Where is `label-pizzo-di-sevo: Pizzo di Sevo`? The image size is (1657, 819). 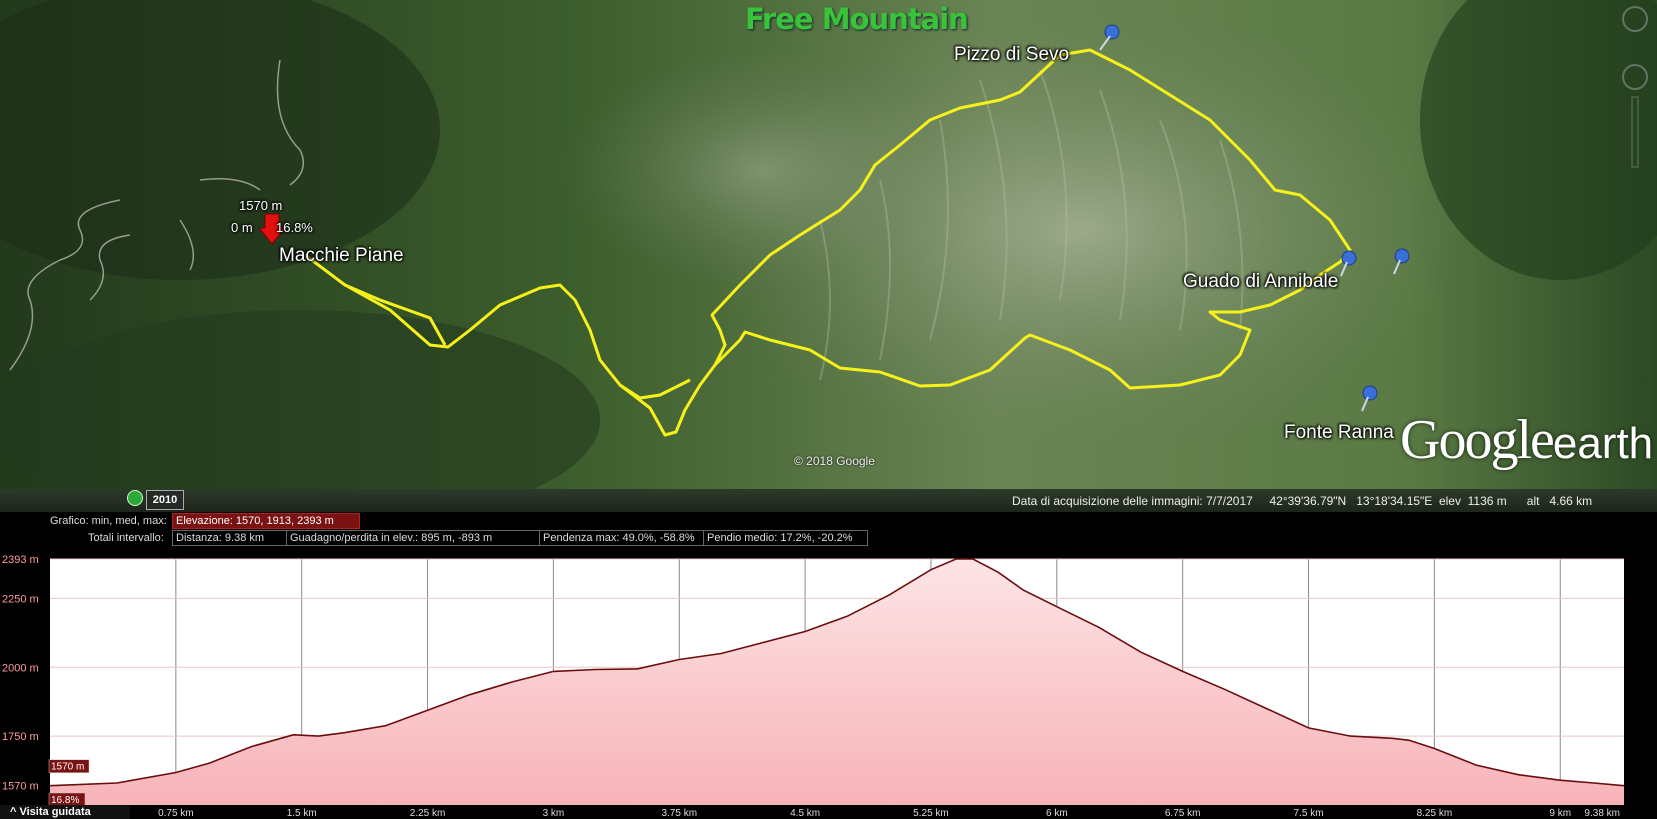
label-pizzo-di-sevo: Pizzo di Sevo is located at coordinates (1011, 55).